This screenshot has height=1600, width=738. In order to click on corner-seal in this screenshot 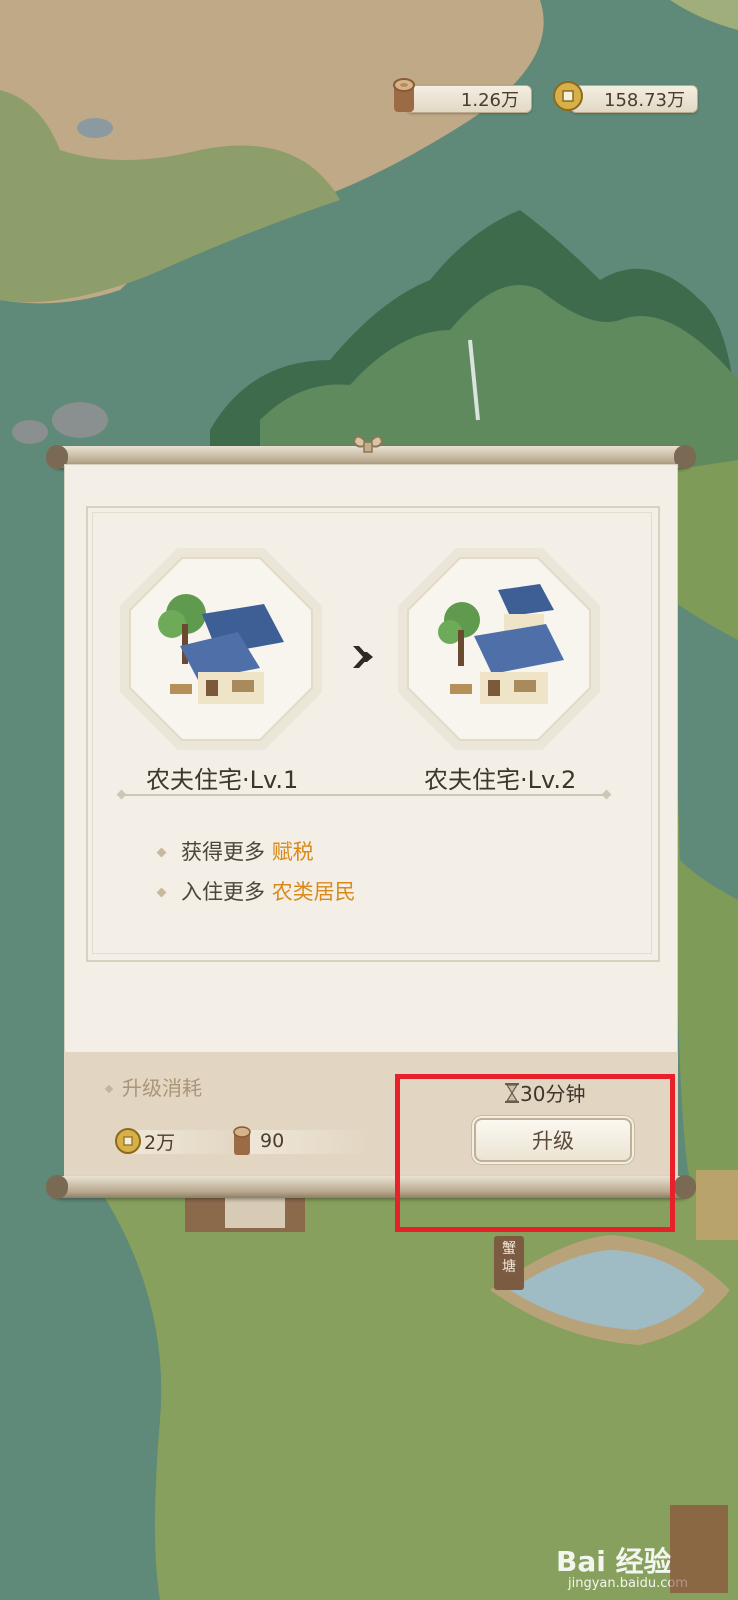, I will do `click(699, 1549)`.